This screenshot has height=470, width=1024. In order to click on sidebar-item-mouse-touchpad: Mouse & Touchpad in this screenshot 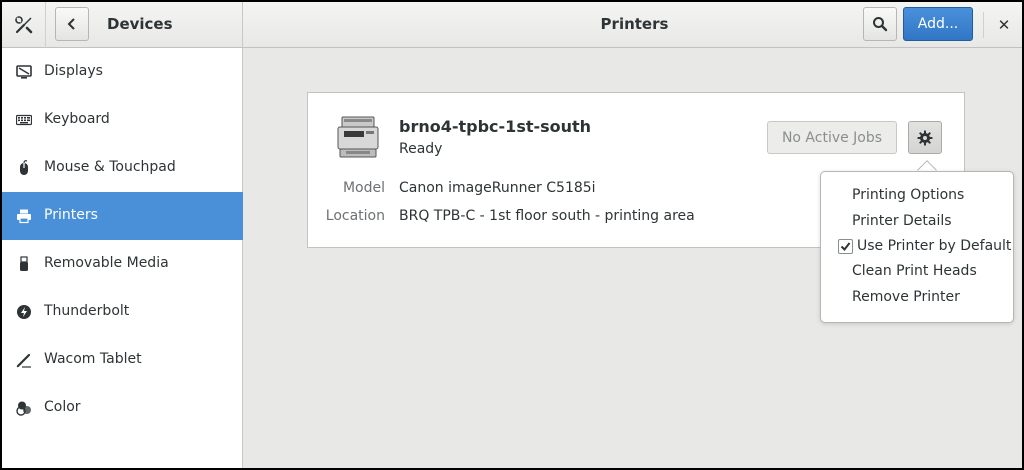, I will do `click(122, 168)`.